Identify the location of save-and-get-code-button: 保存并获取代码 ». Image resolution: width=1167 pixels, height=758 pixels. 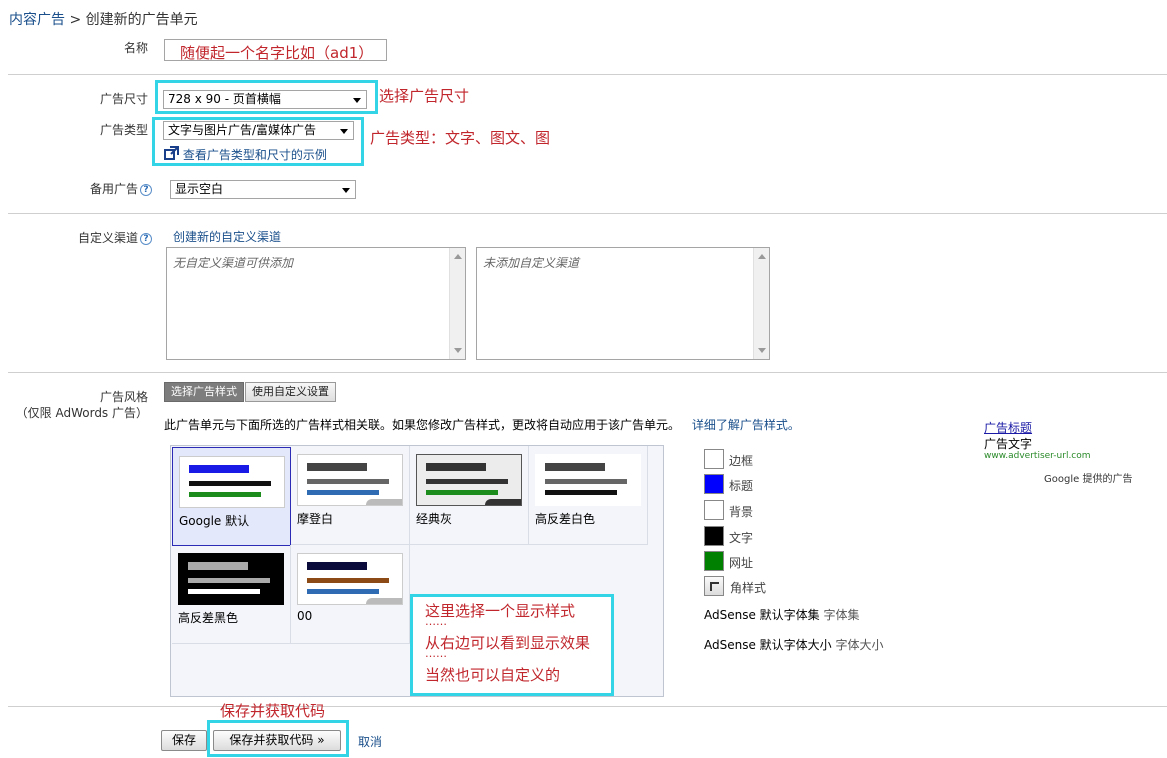
(277, 740).